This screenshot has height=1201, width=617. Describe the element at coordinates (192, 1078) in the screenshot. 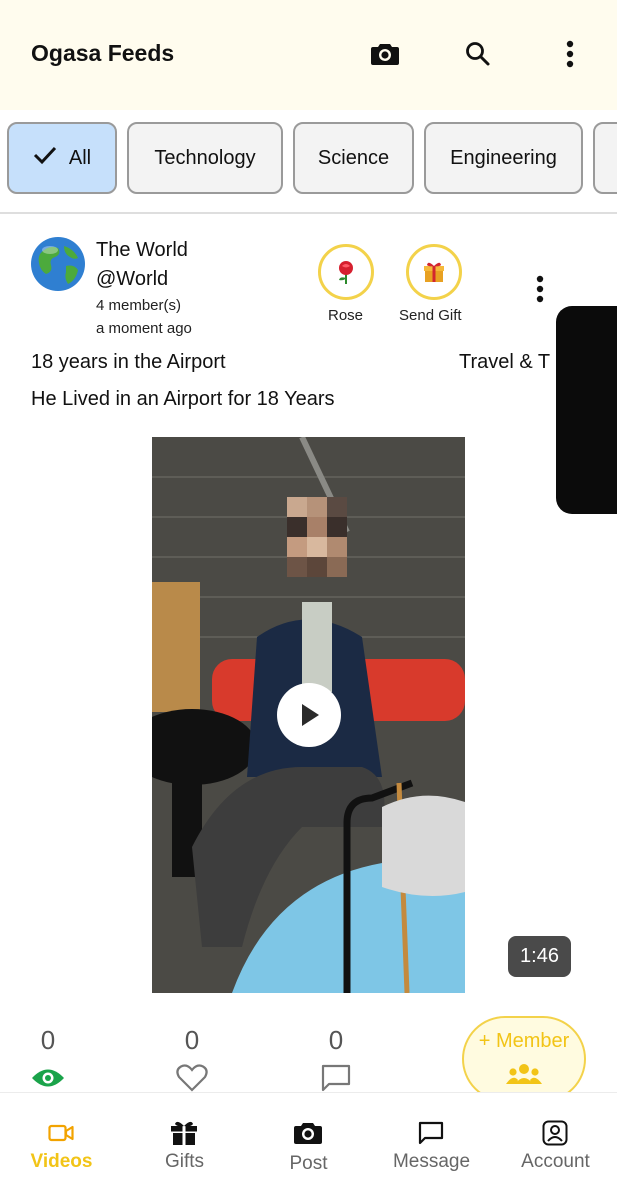

I see `heart-icon` at that location.